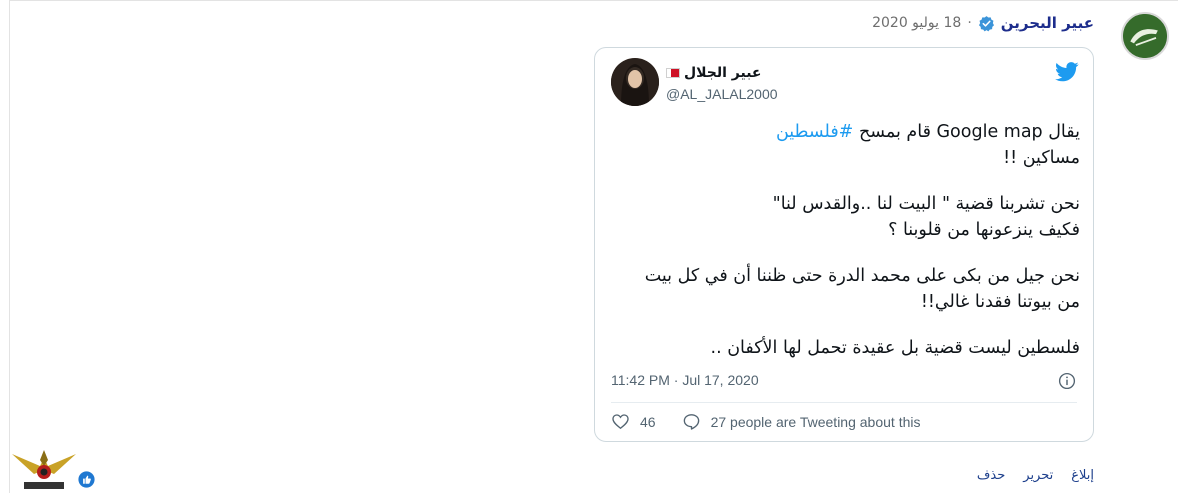 The height and width of the screenshot is (493, 1178). What do you see at coordinates (86, 479) in the screenshot?
I see `like-badge-icon` at bounding box center [86, 479].